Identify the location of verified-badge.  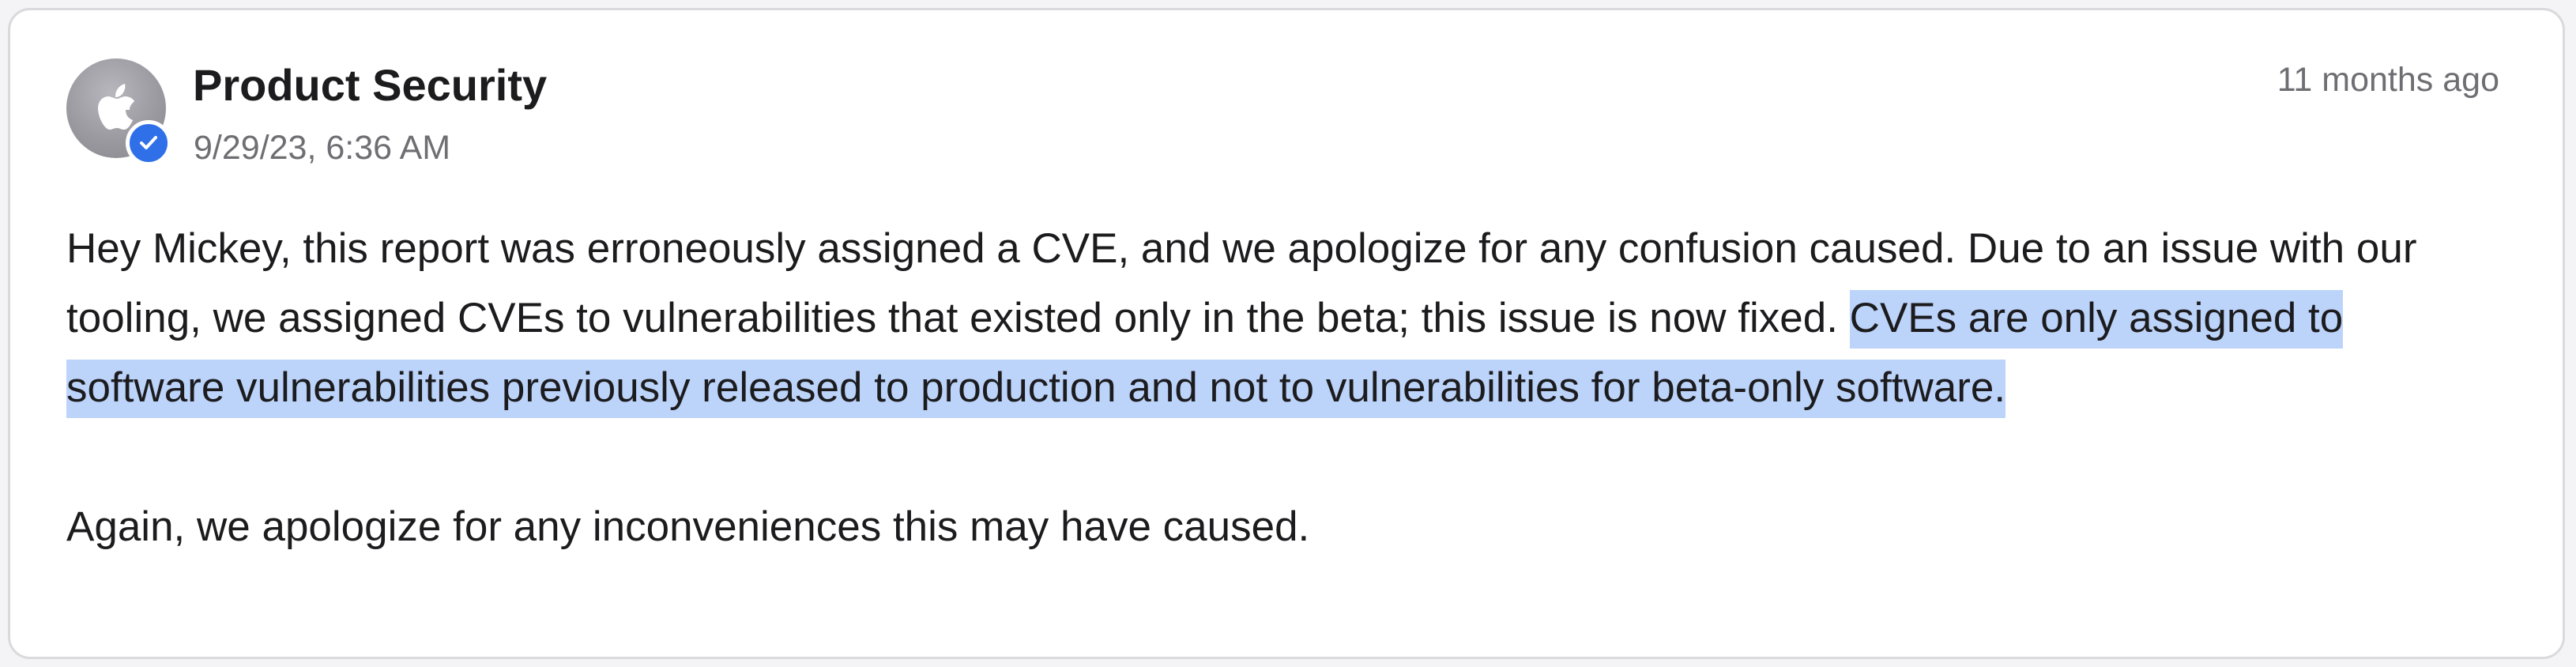
(148, 143).